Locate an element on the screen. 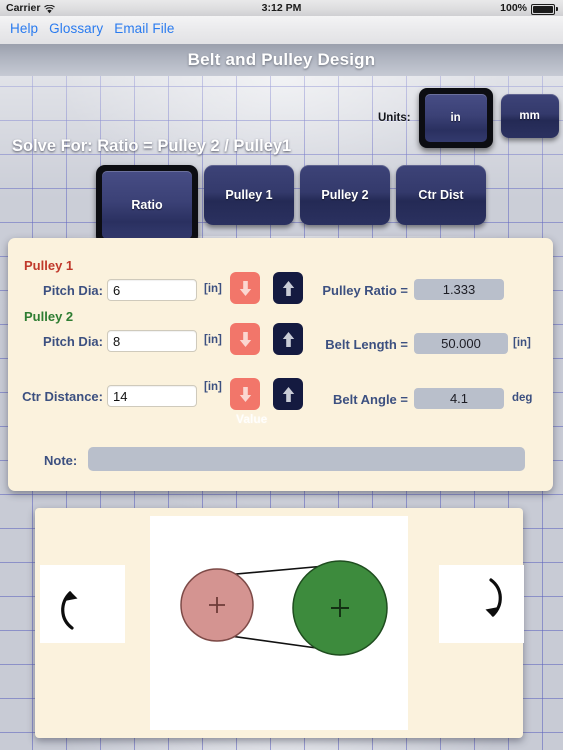  pulley2-decrement-button is located at coordinates (245, 339).